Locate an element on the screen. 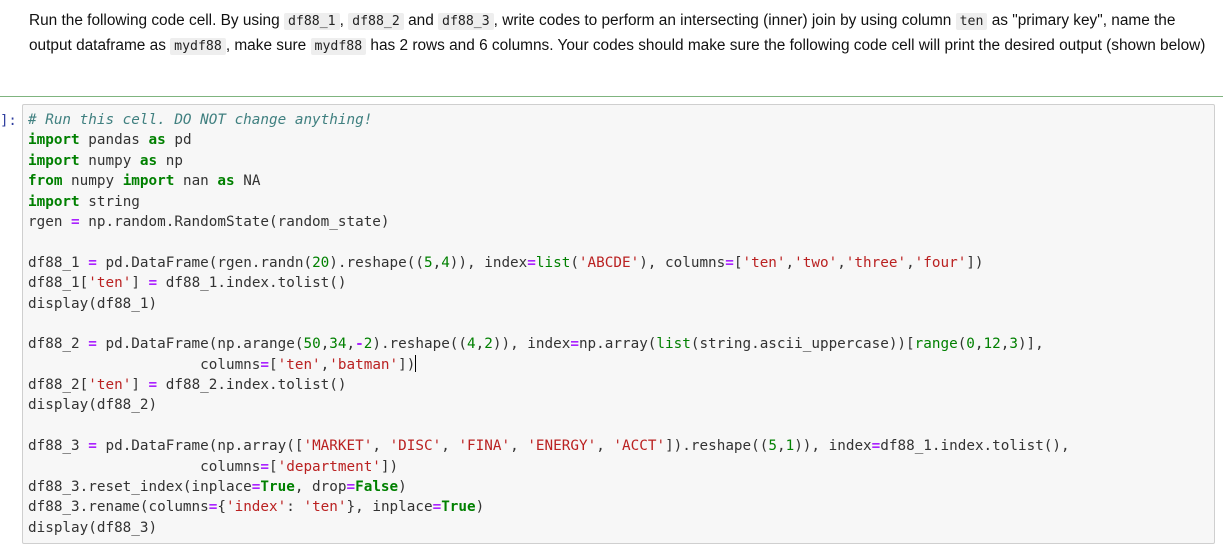  code-token: np is located at coordinates (170, 160).